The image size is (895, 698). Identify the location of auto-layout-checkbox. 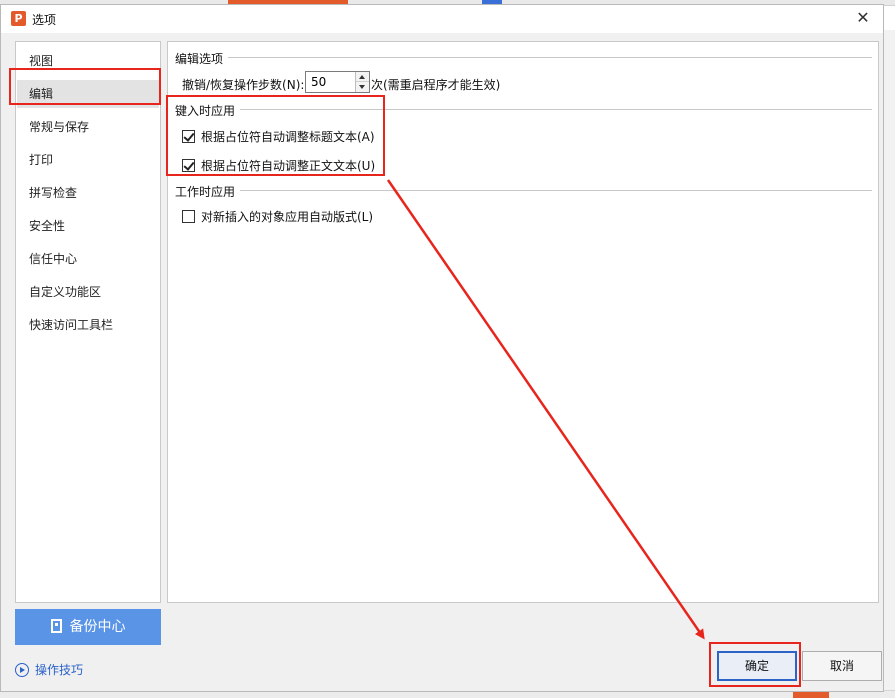
(188, 216).